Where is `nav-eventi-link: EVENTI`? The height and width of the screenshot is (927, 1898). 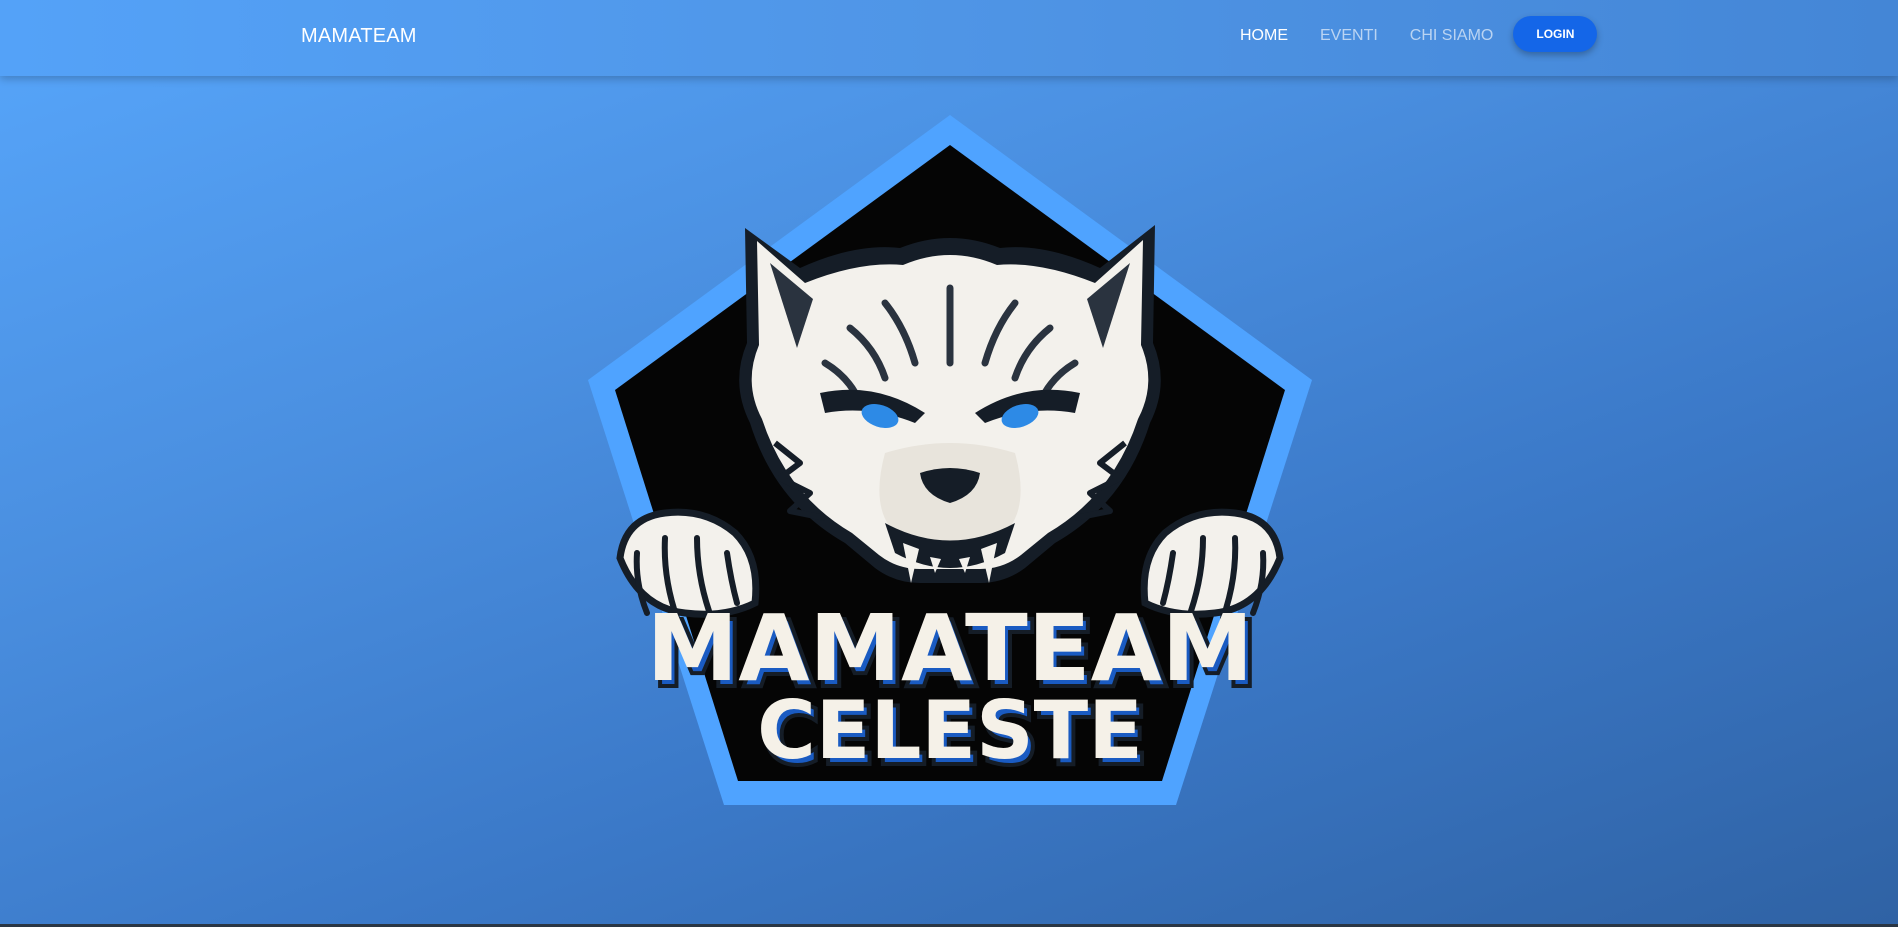 nav-eventi-link: EVENTI is located at coordinates (1349, 36).